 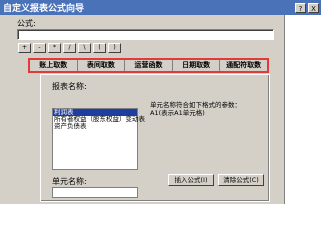 I want to click on title-bar: 自定义报表公式向导 ? X, so click(x=160, y=7).